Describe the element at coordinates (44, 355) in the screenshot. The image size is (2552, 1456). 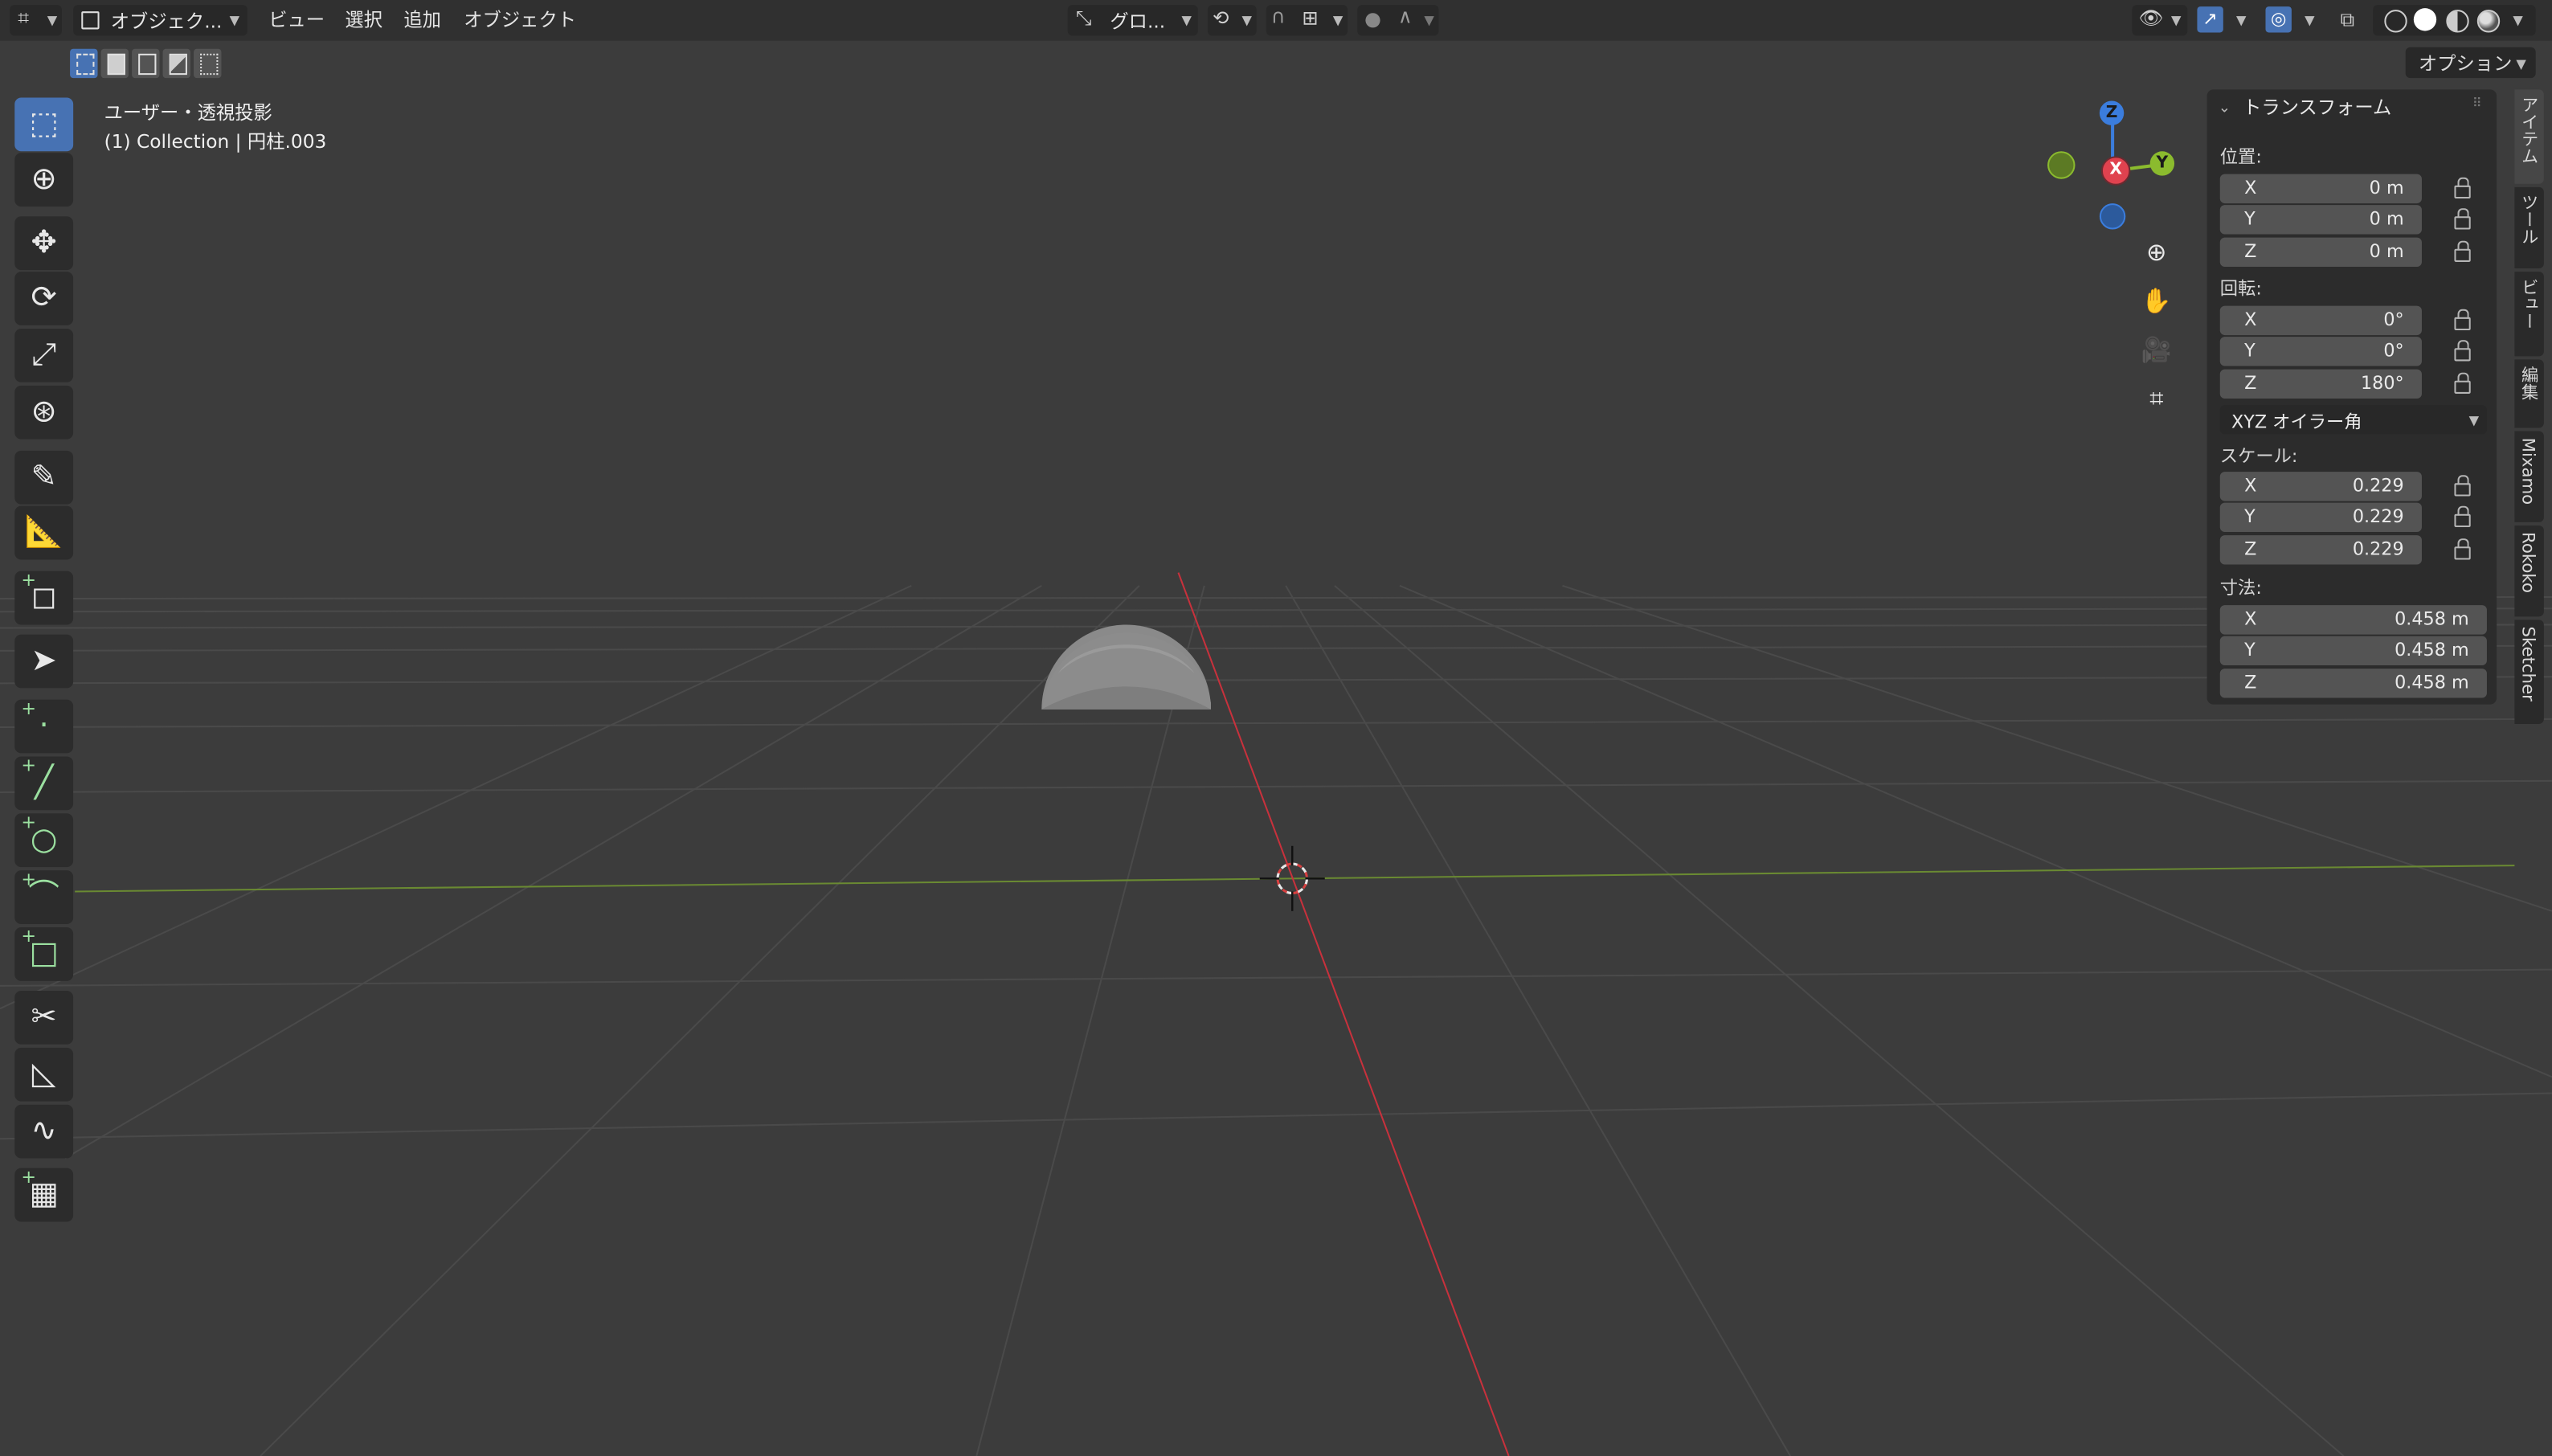
I see `tool-scale: ⤢` at that location.